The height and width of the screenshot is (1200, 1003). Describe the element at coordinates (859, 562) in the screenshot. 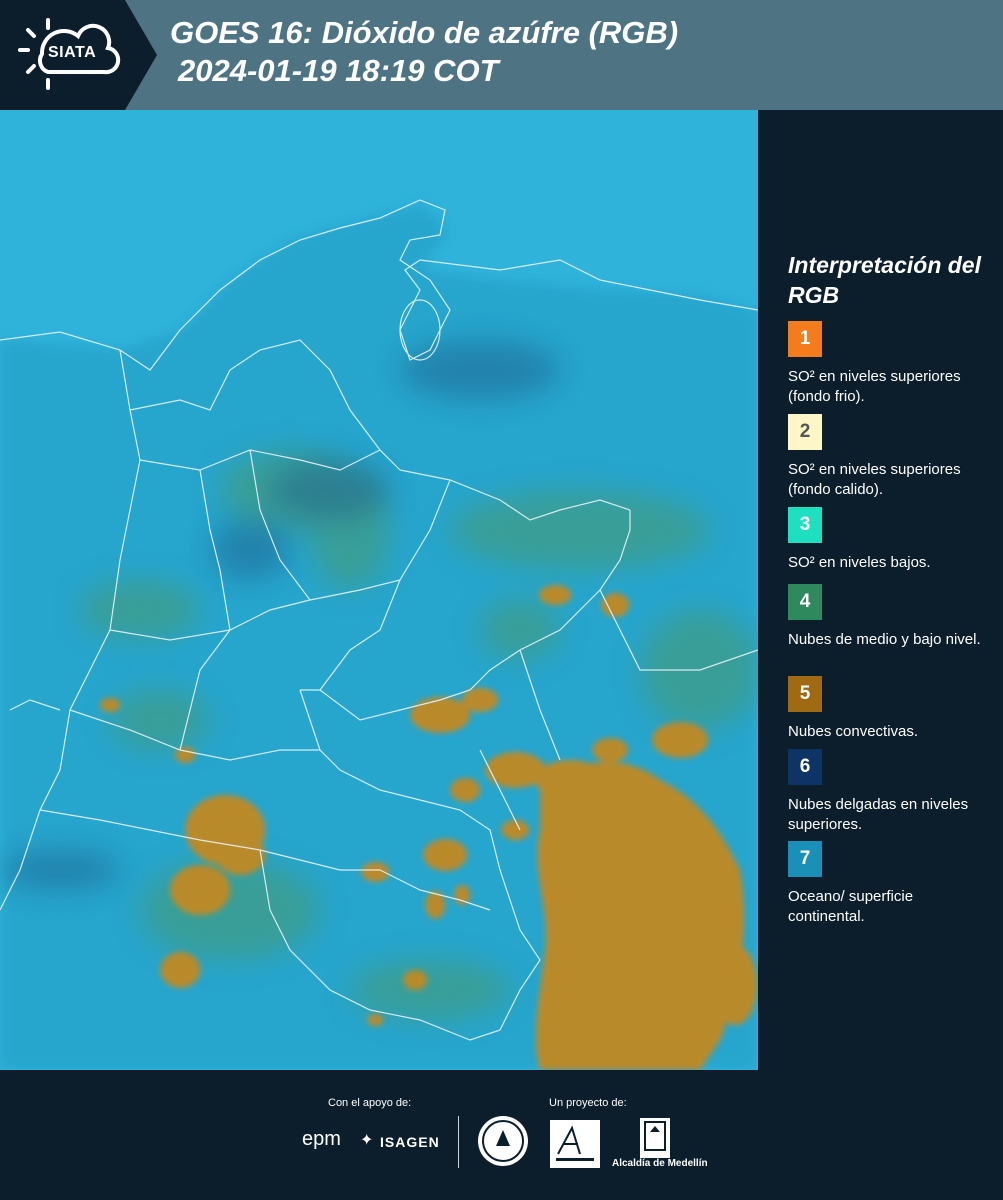

I see `legend-label-3: SO² en niveles bajos.` at that location.